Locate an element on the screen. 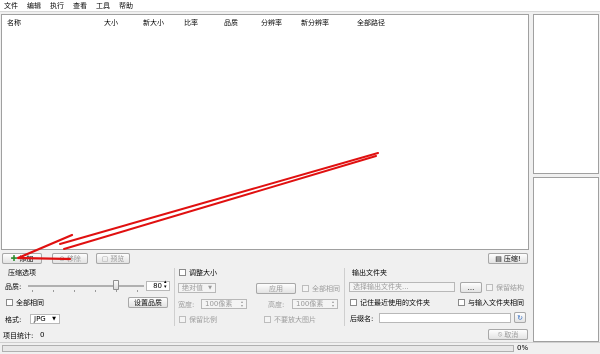  resize-mode-select: 绝对值 ▼ is located at coordinates (197, 288).